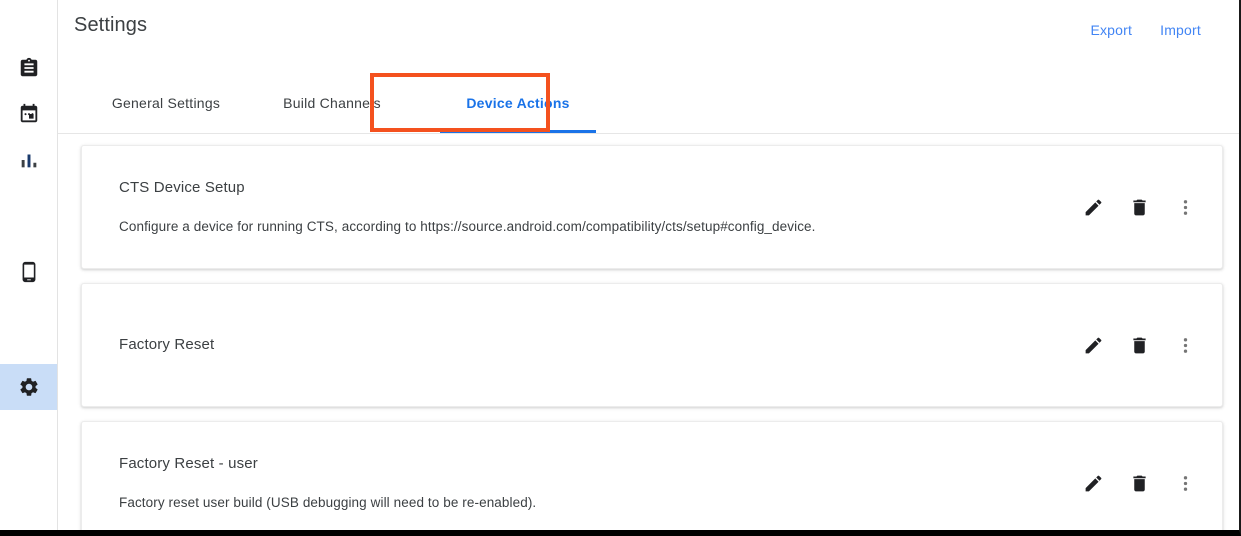 The image size is (1241, 536). I want to click on phone-icon, so click(29, 272).